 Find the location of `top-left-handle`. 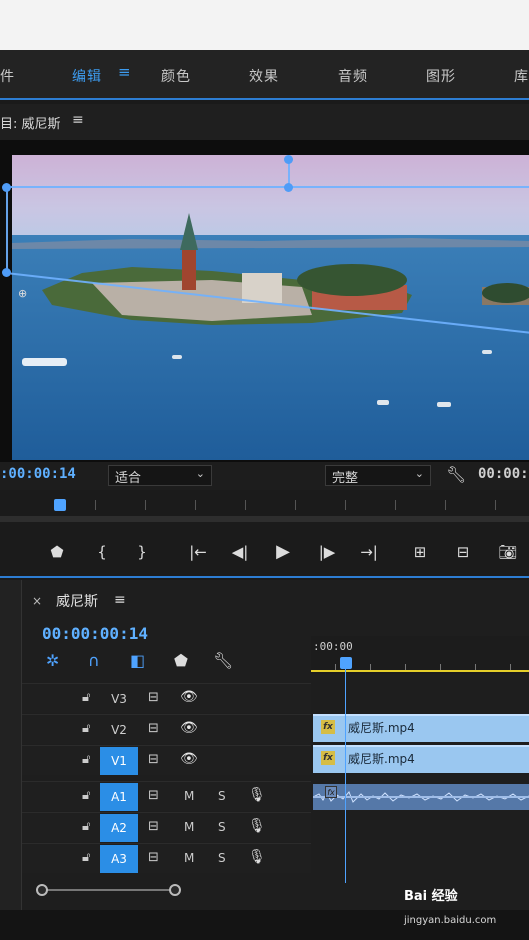

top-left-handle is located at coordinates (6, 187).